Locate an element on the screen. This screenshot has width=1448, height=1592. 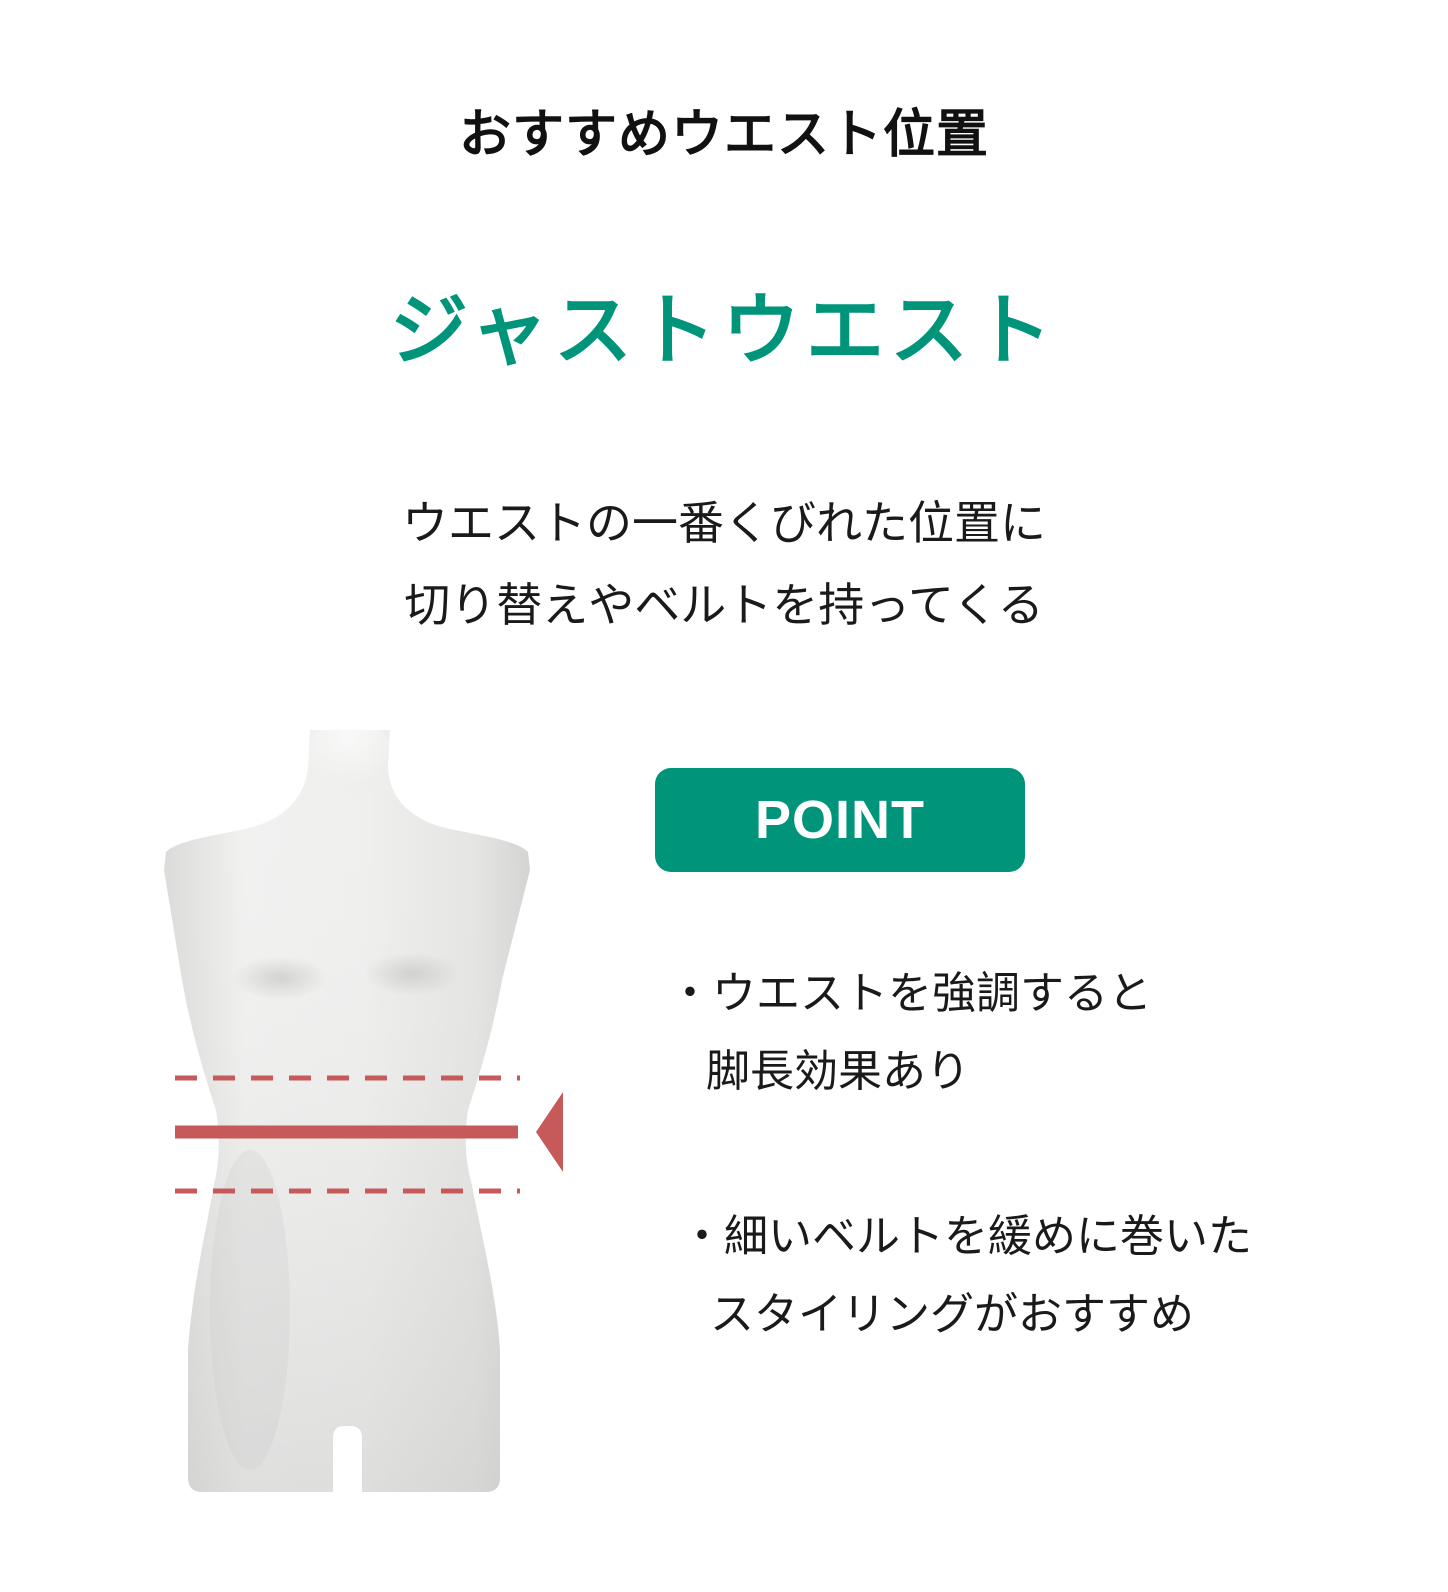
waist-type-title: ジャストウエスト is located at coordinates (724, 331).